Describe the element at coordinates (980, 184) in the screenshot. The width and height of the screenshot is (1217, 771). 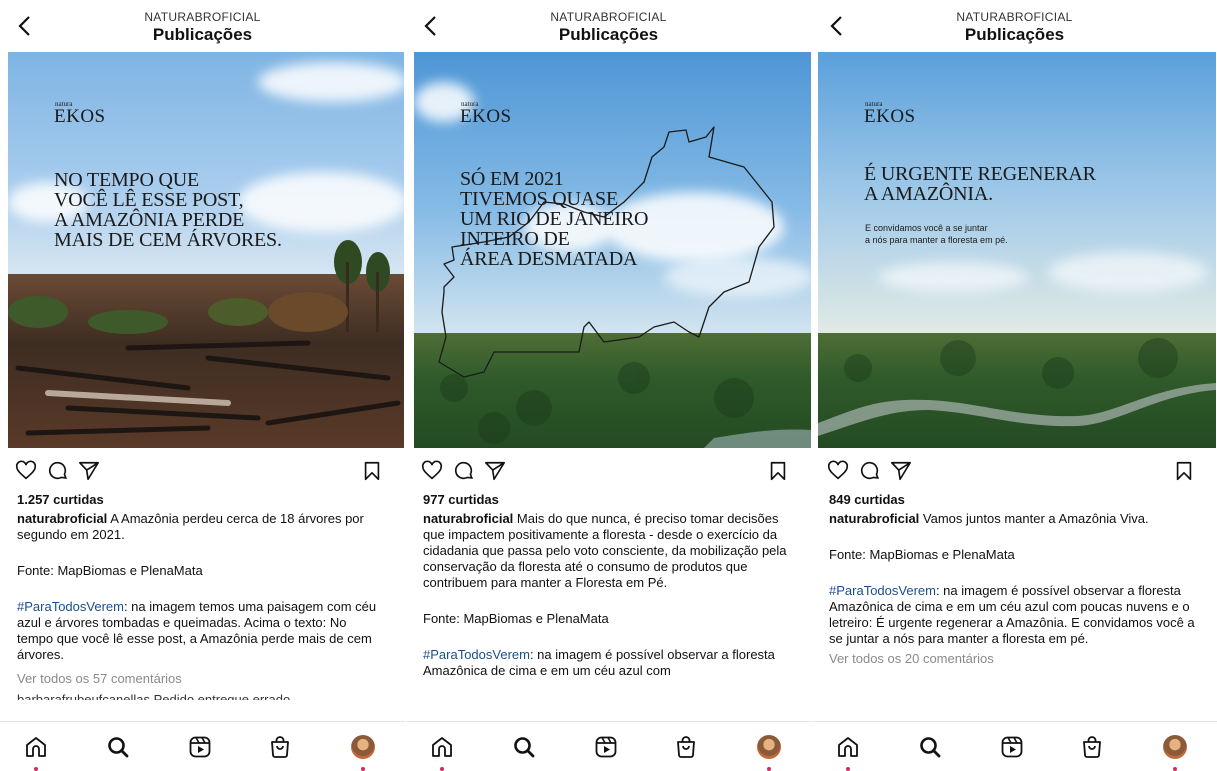
I see `post-headline: É URGENTE REGENERAR A AMAZÔNIA.` at that location.